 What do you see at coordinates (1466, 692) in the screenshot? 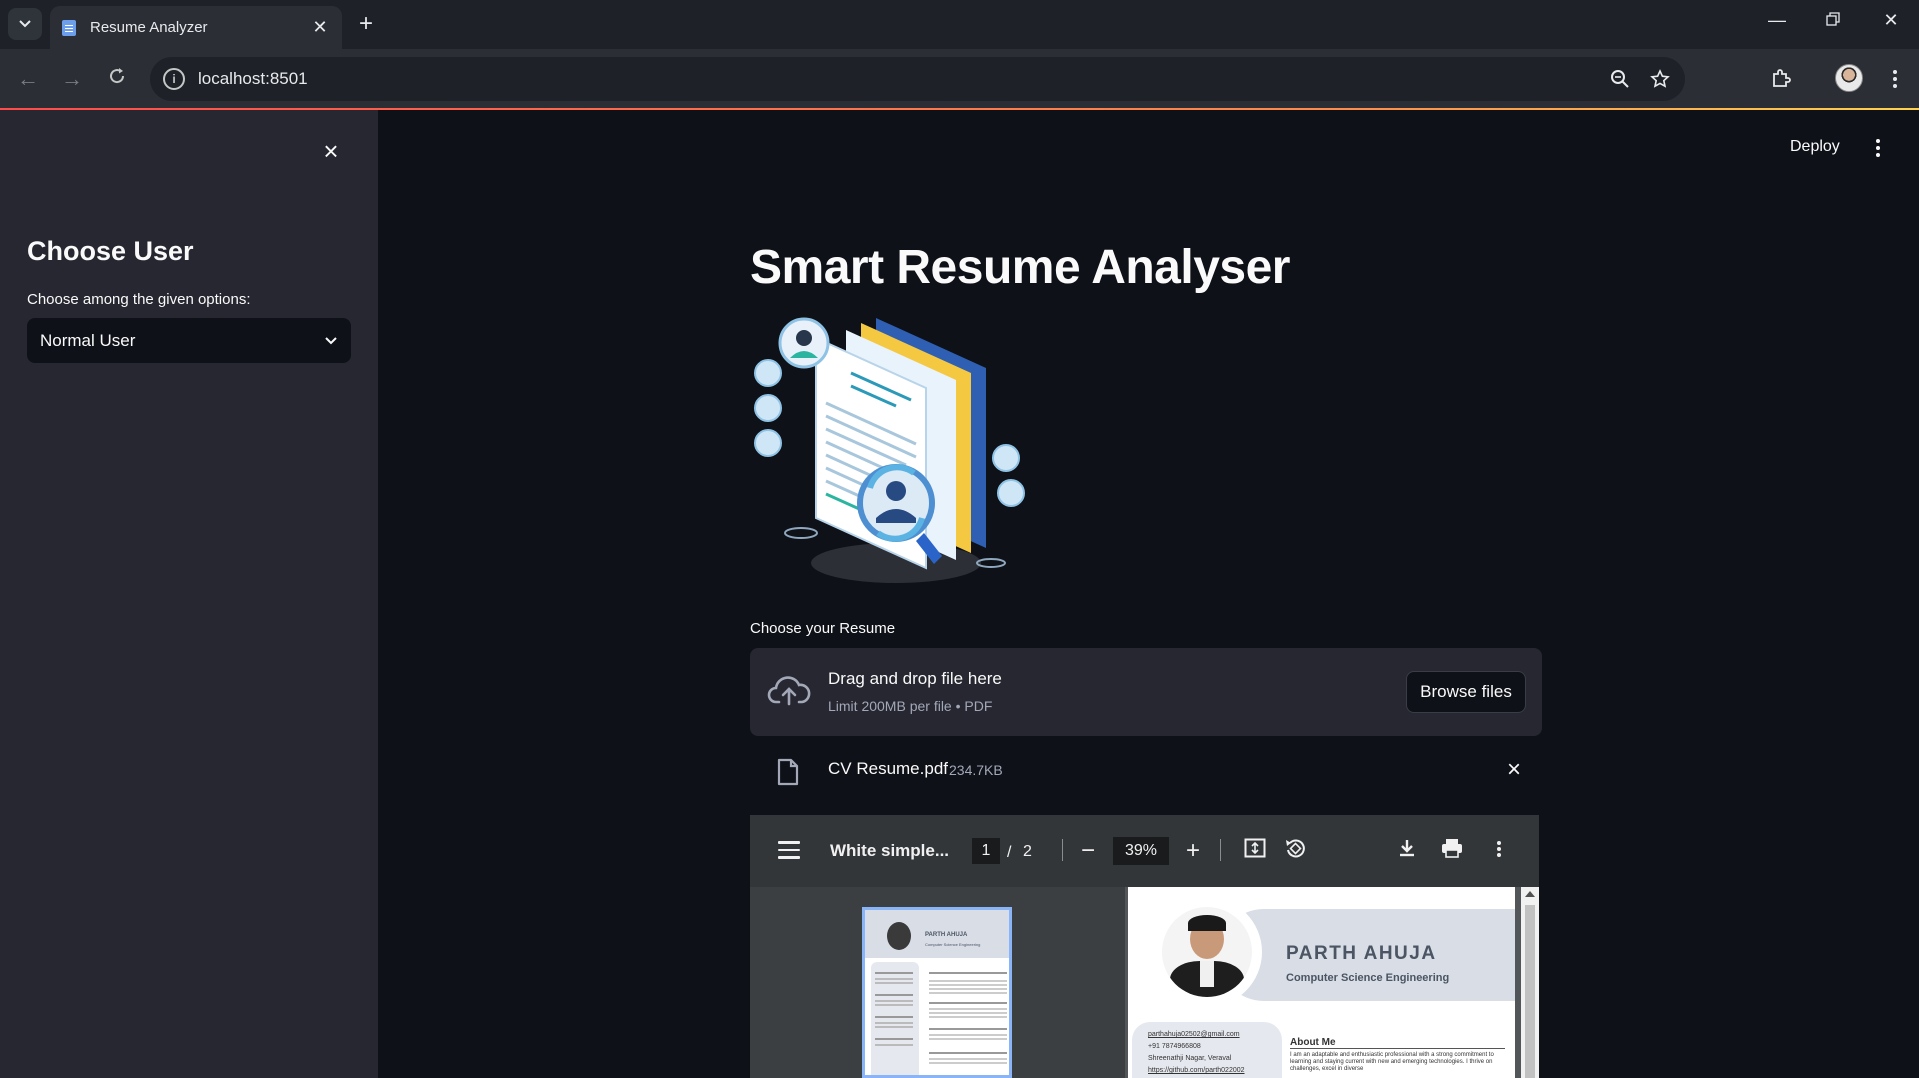
I see `browse-files-button: Browse files` at bounding box center [1466, 692].